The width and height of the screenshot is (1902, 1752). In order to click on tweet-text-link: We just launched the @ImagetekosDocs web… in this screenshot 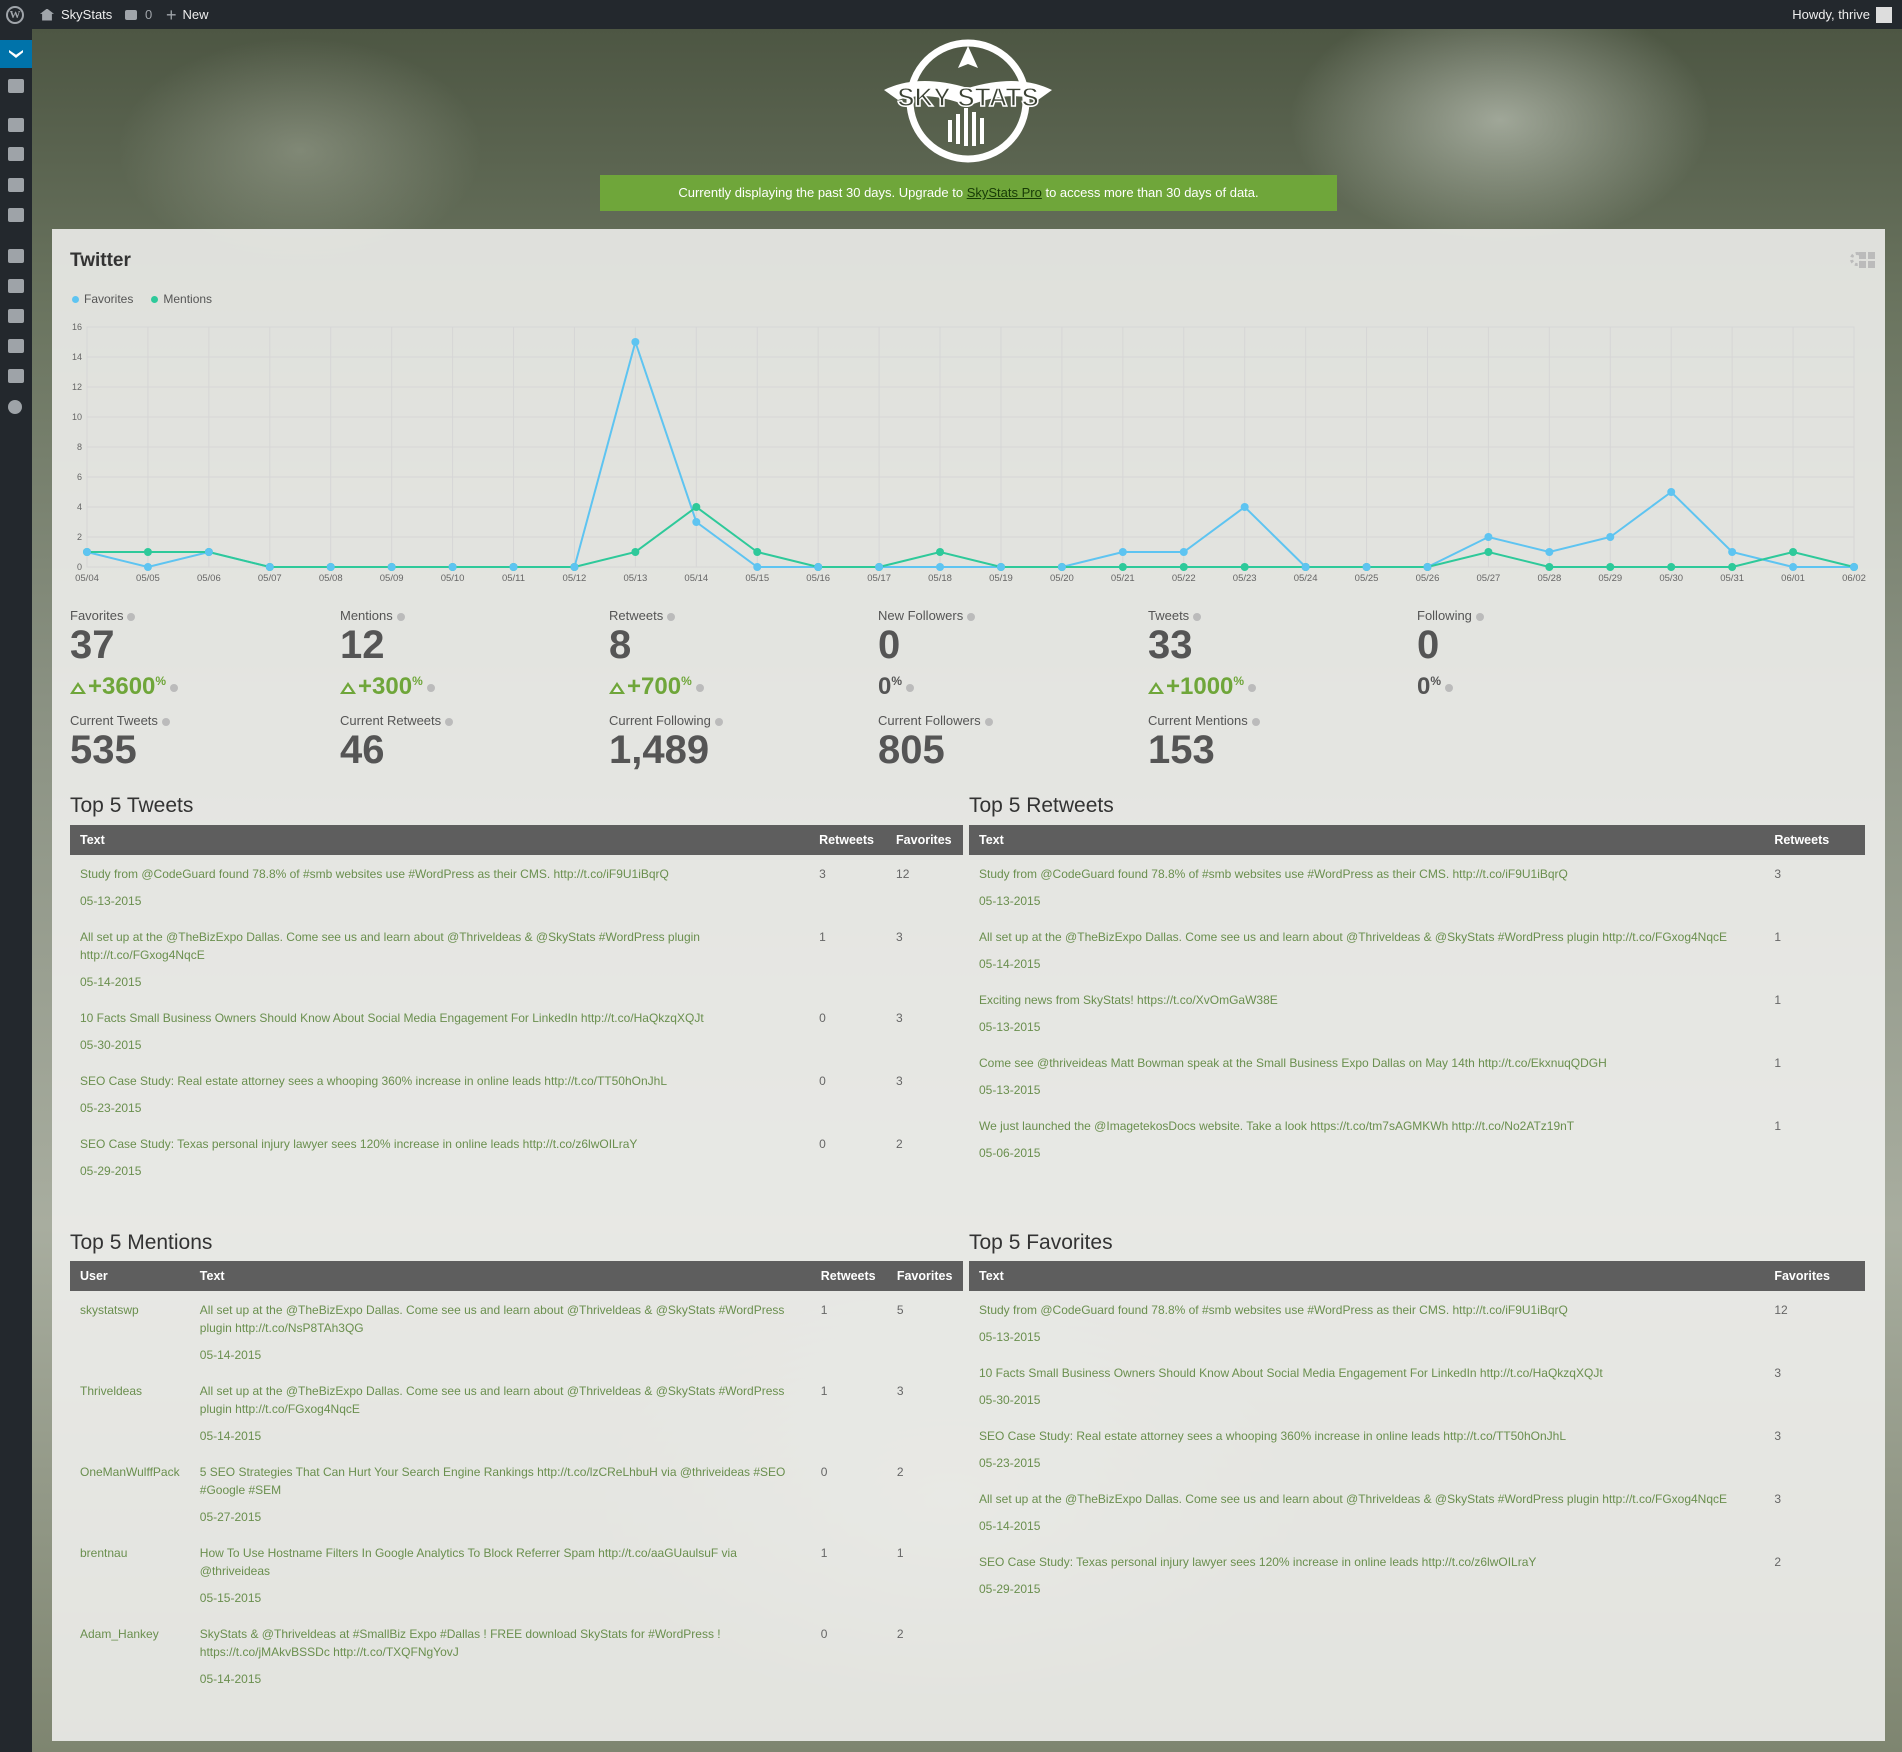, I will do `click(1276, 1126)`.